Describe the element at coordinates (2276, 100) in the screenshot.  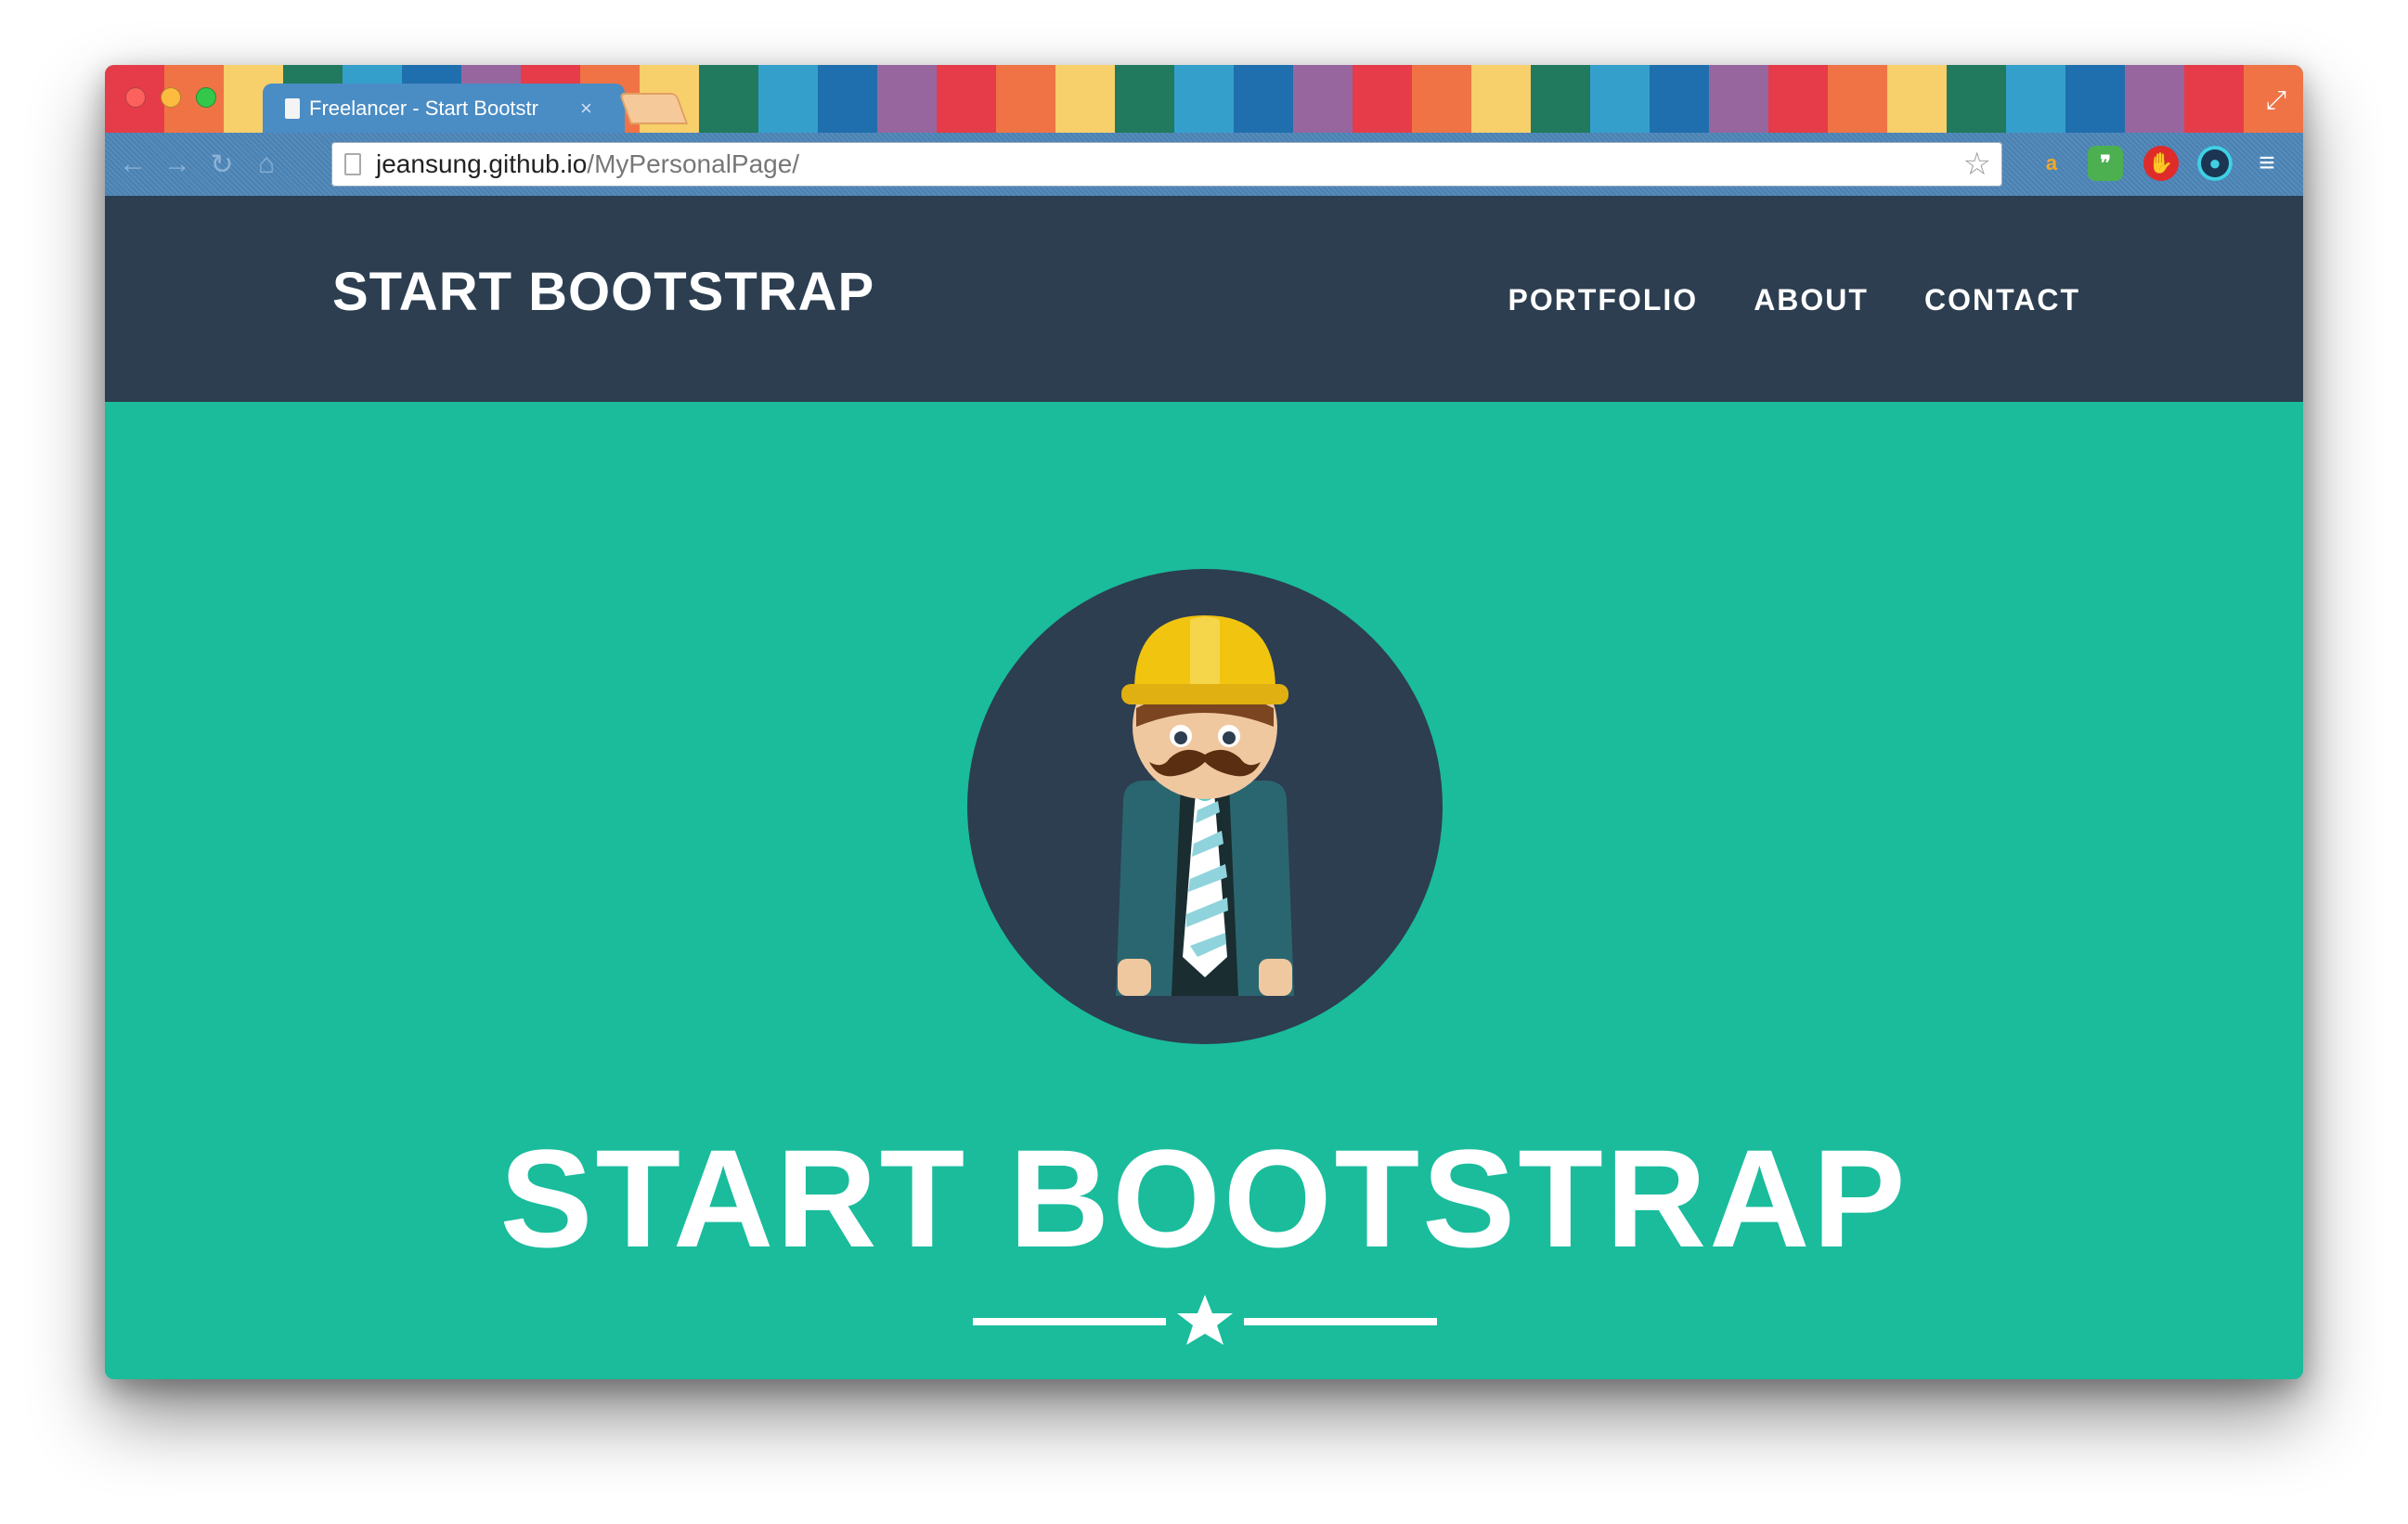
I see `fullscreen-icon: ⤢` at that location.